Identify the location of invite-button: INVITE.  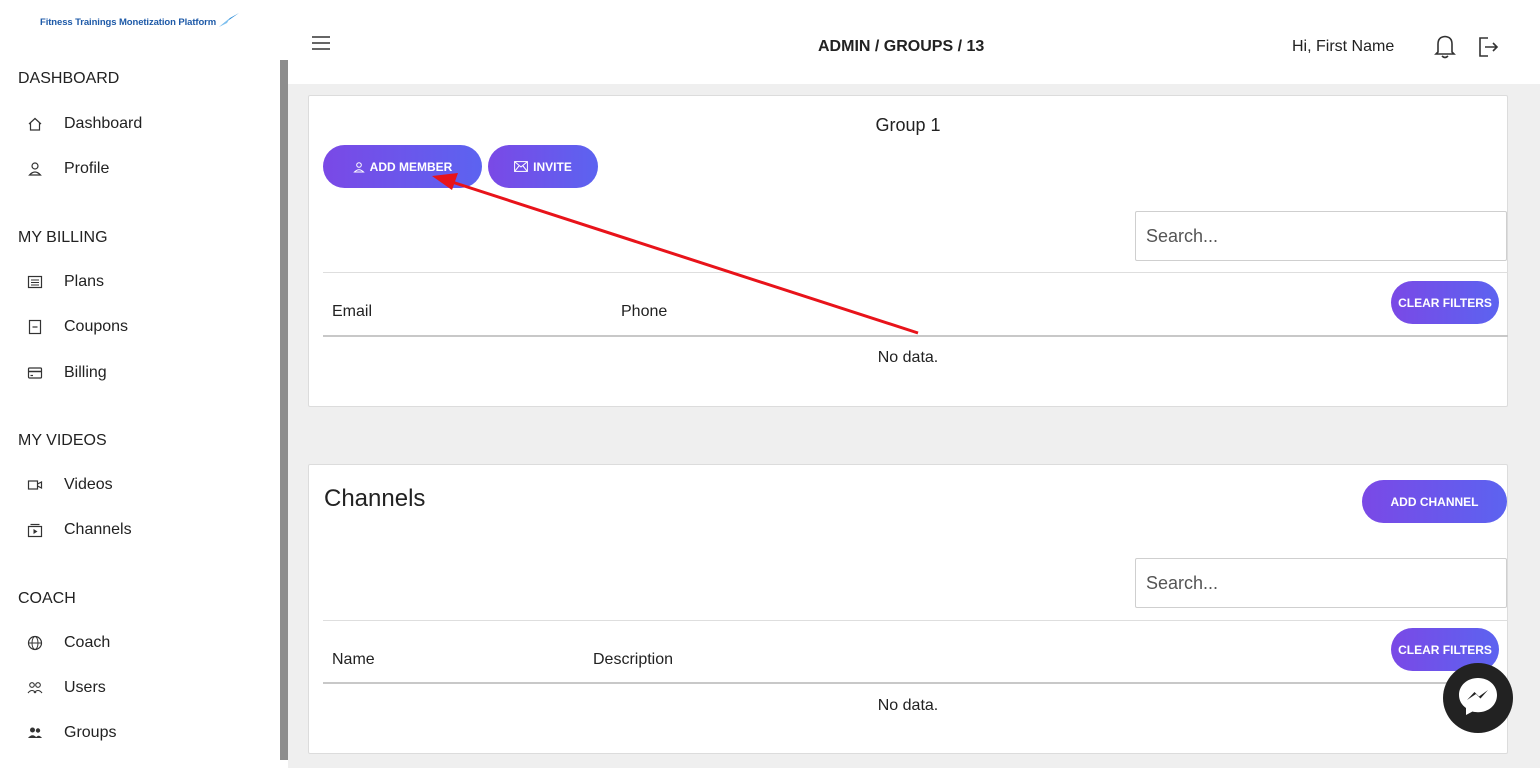
(543, 166).